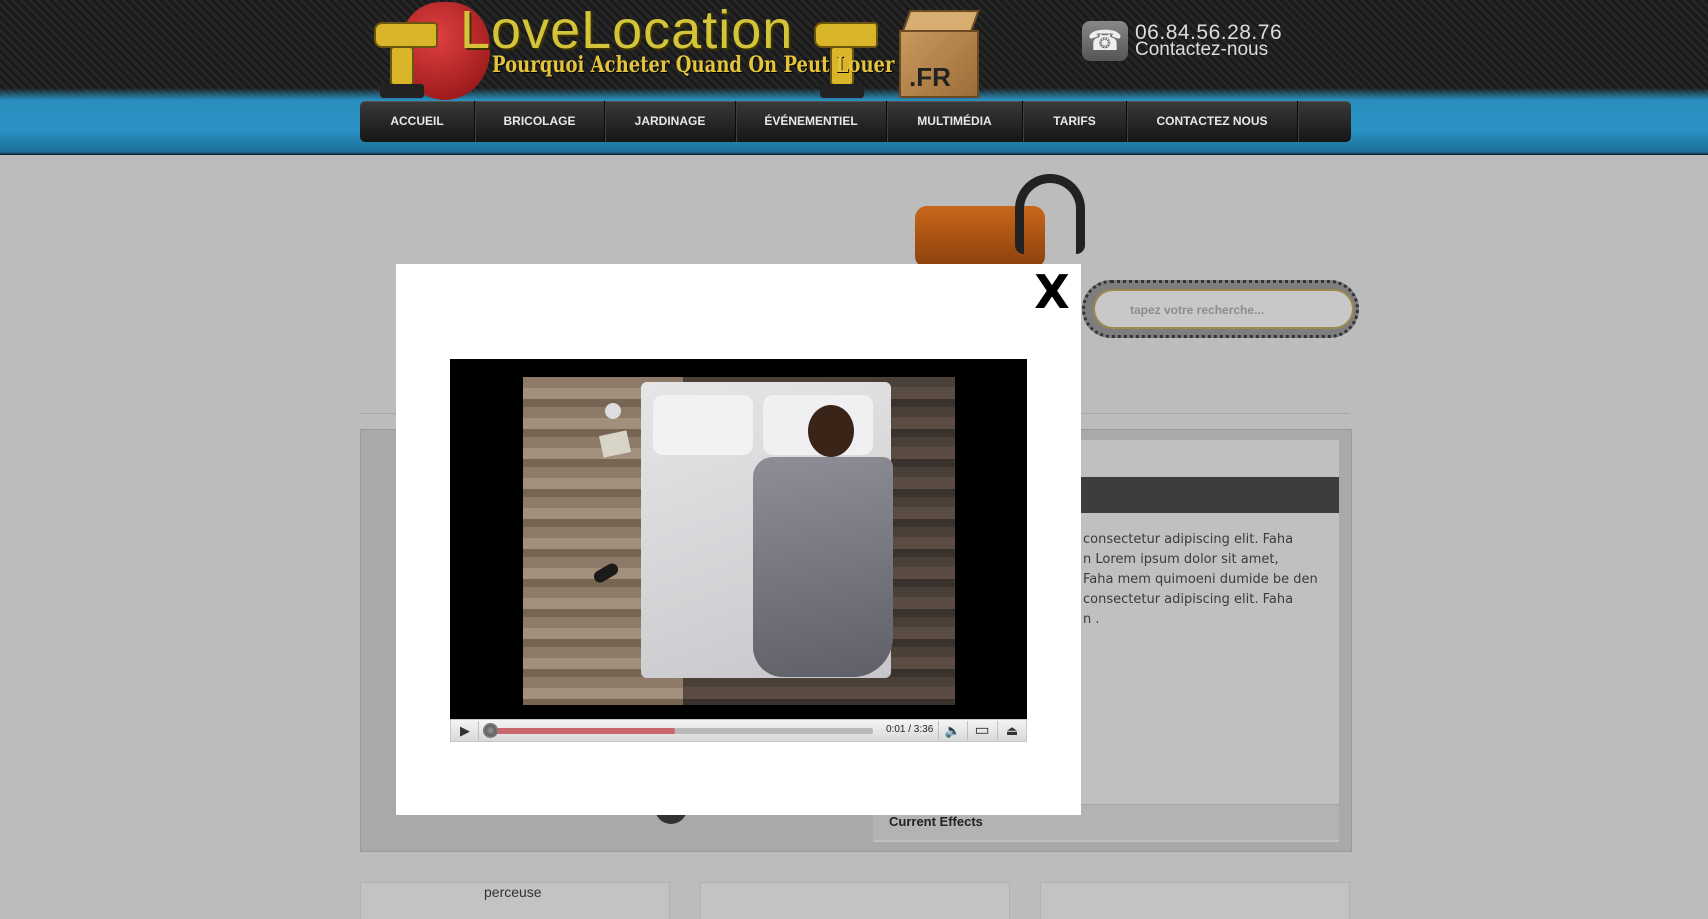  I want to click on cardboard-box-icon: .FR, so click(939, 53).